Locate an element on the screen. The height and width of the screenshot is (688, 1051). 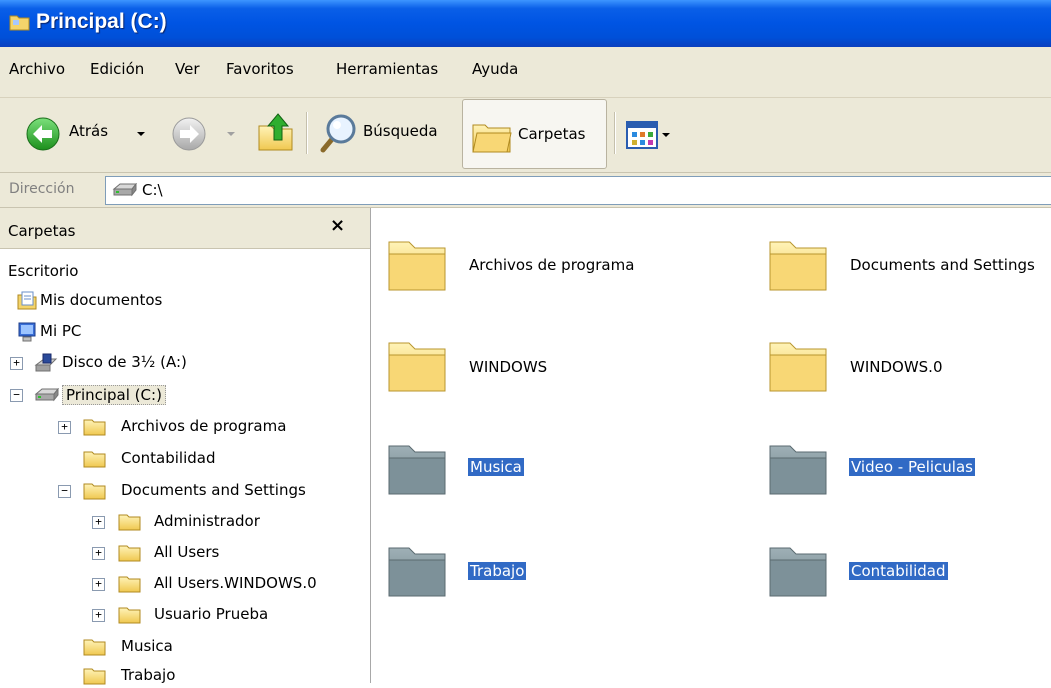
tree-item-label: Trabajo is located at coordinates (148, 675).